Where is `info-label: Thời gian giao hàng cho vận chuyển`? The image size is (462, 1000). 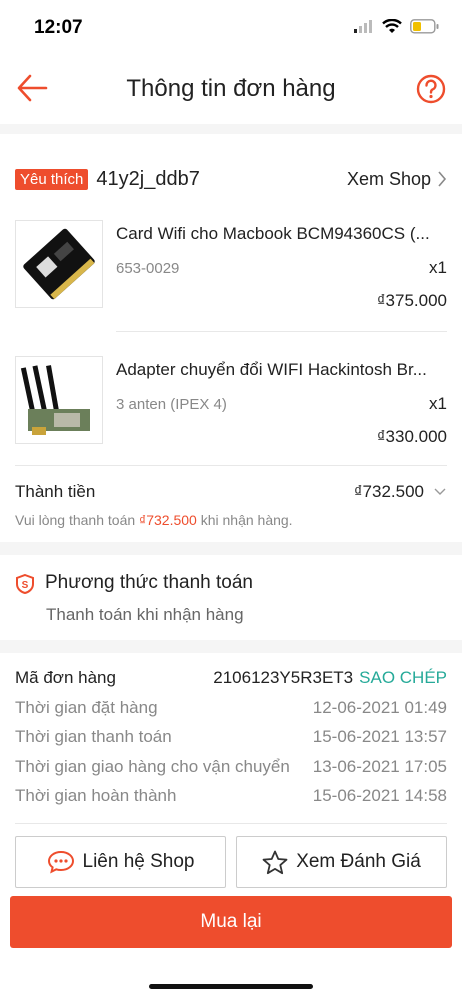
info-label: Thời gian giao hàng cho vận chuyển is located at coordinates (152, 766).